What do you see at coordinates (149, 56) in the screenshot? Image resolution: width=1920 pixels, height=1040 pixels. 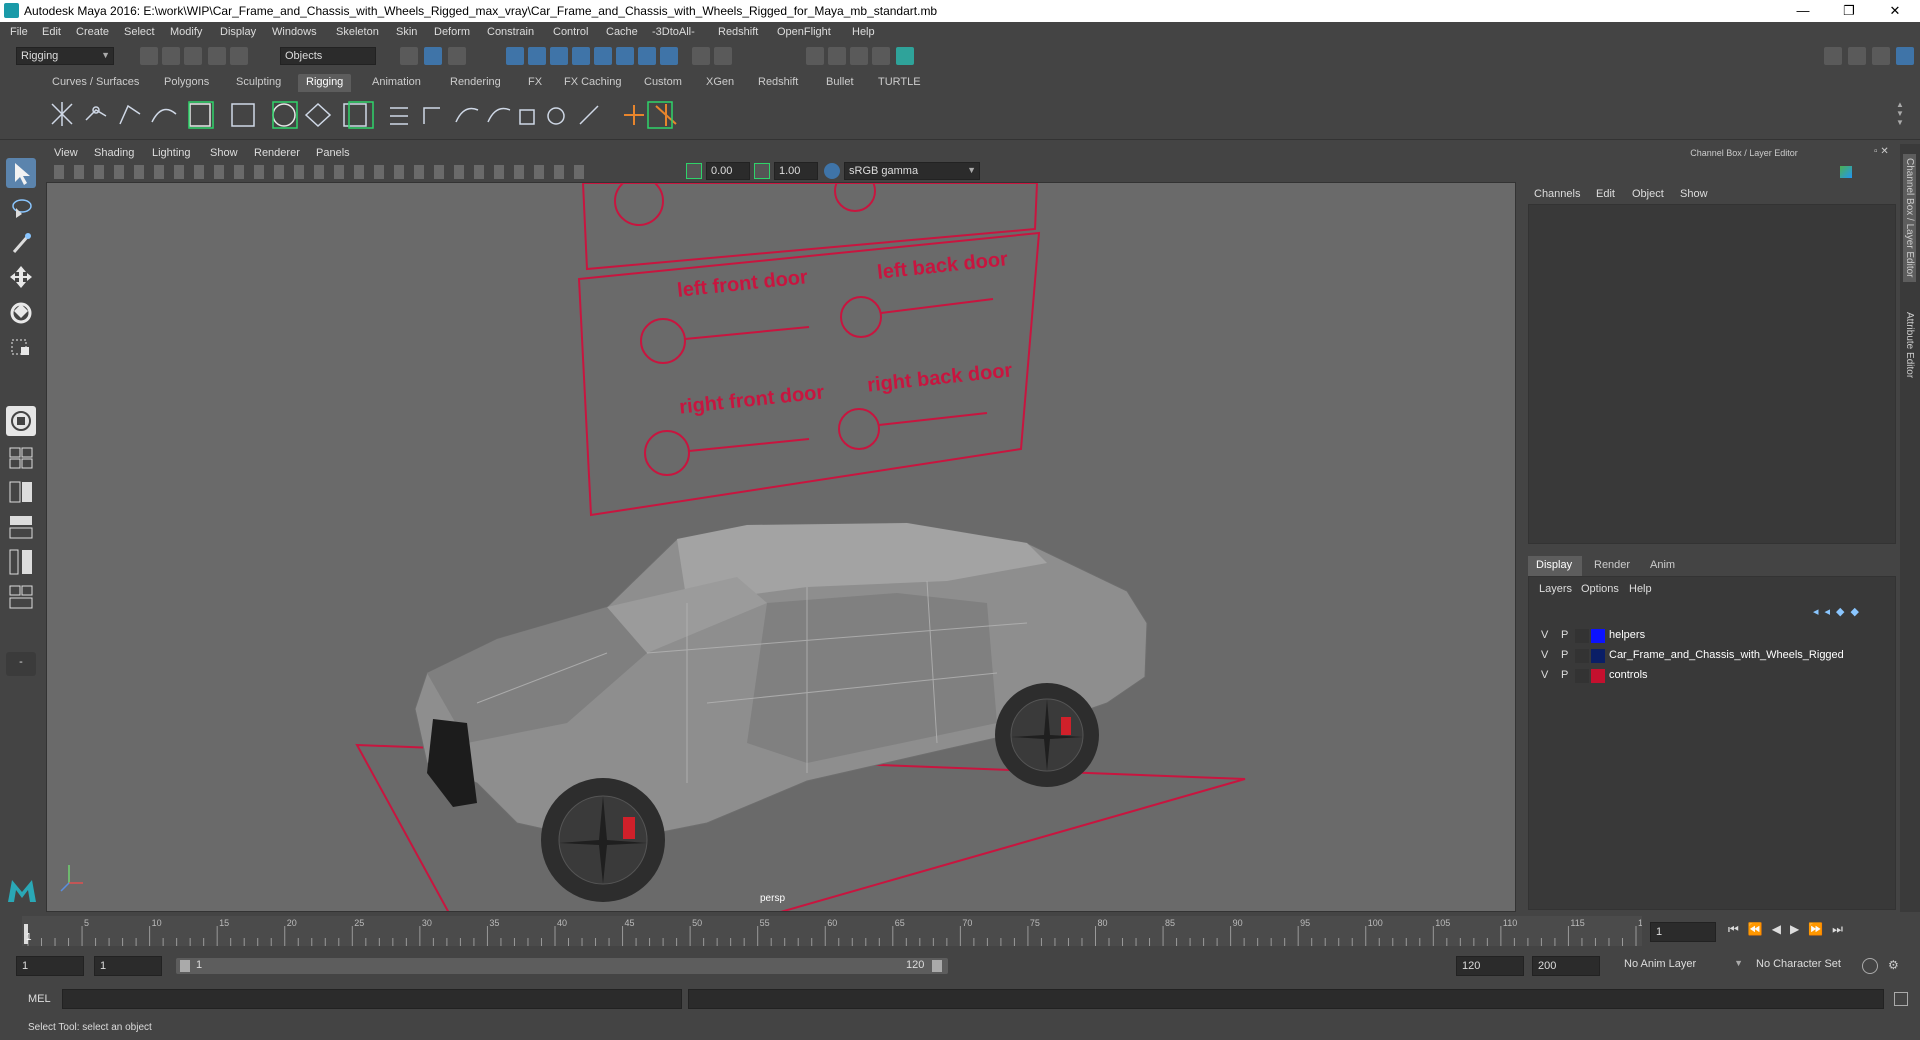 I see `new-scene-icon` at bounding box center [149, 56].